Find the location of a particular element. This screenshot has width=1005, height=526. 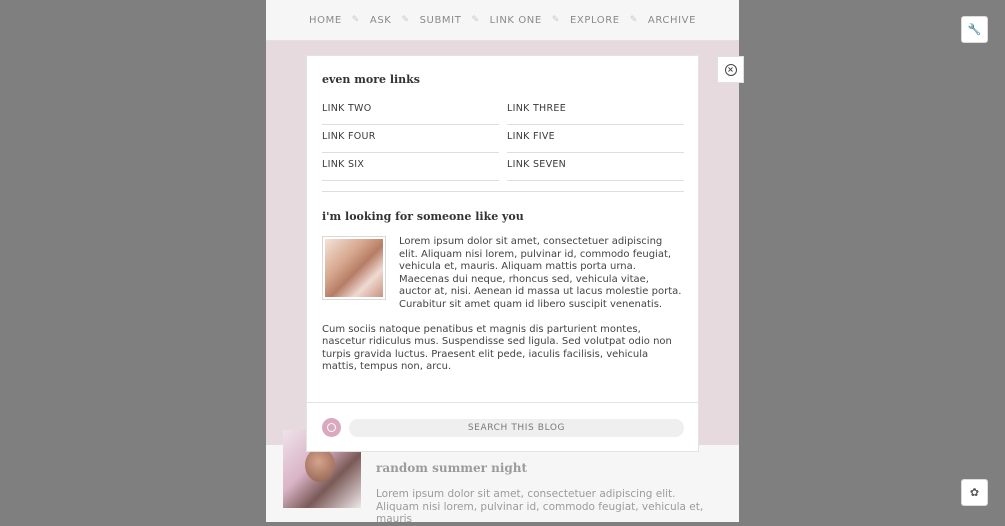

link-three: LINK THREE is located at coordinates (595, 111).